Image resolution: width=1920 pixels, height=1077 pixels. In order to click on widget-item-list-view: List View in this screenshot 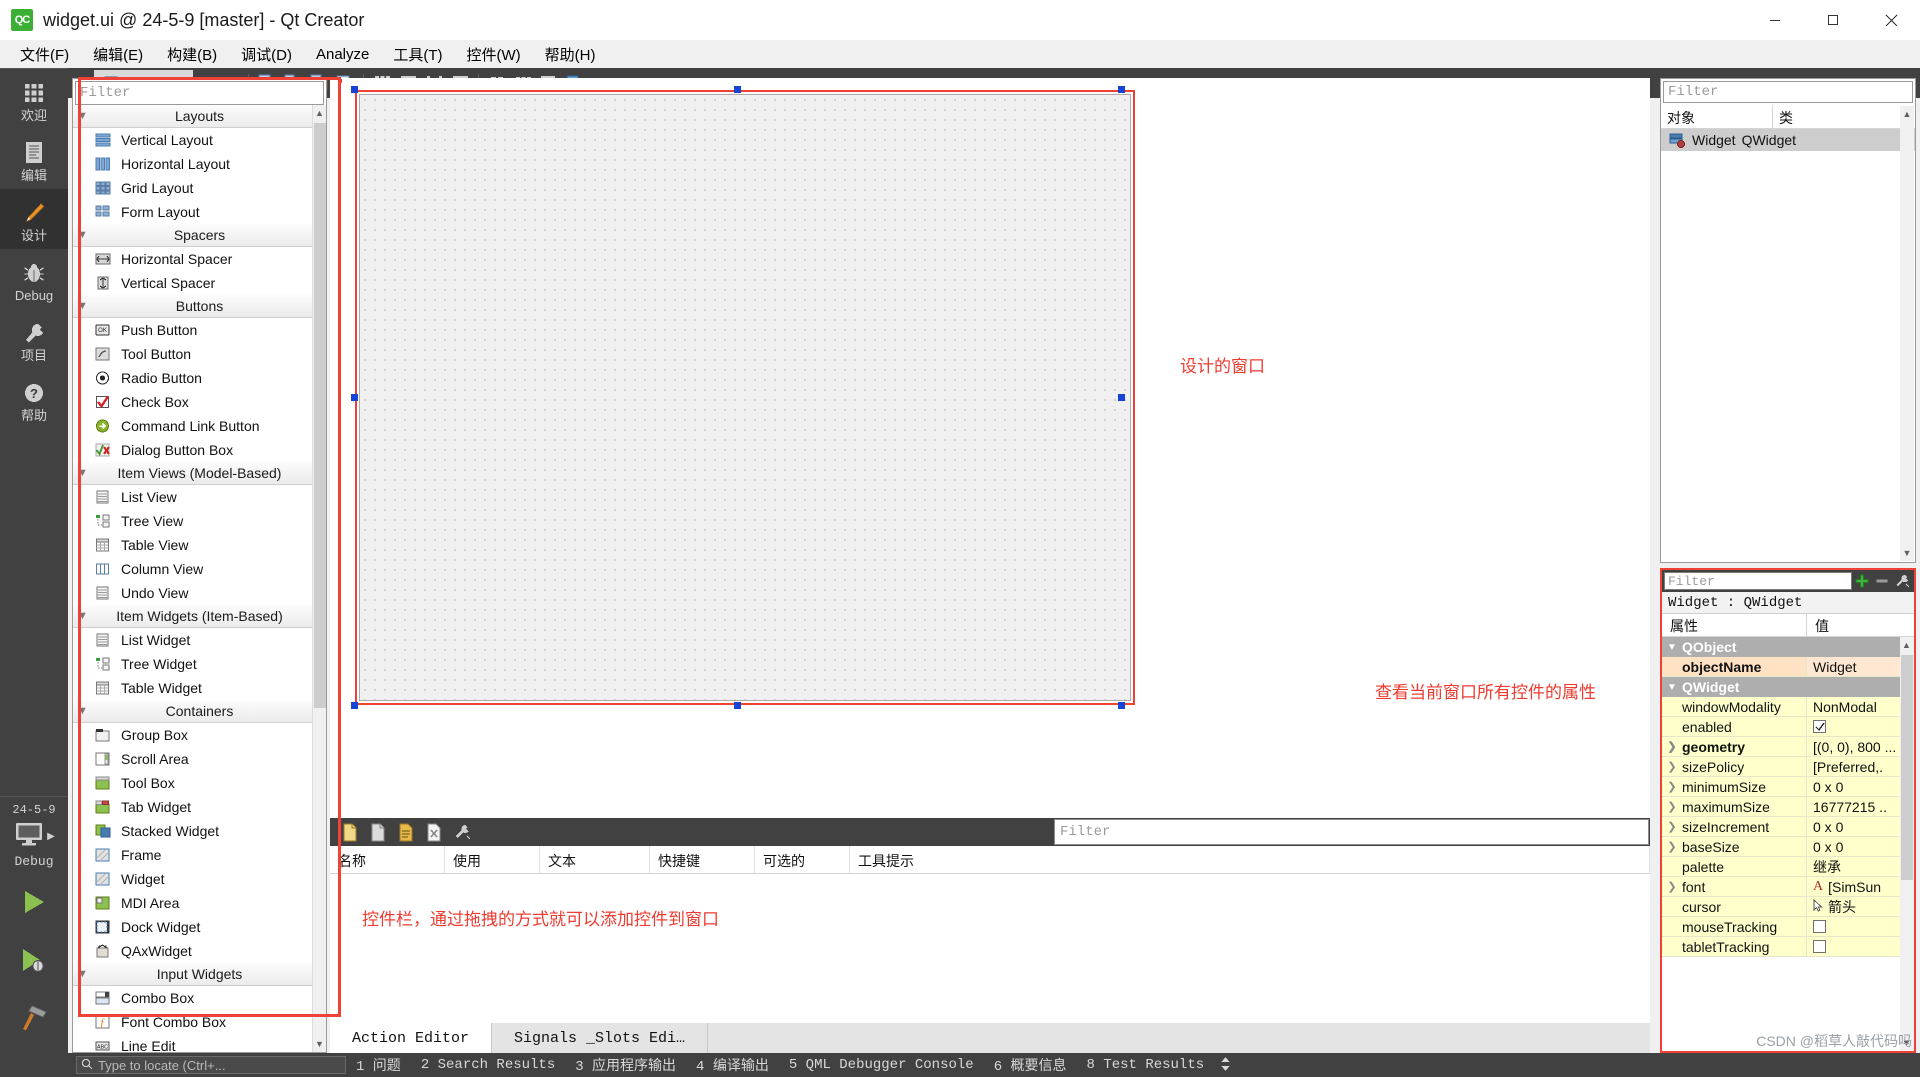, I will do `click(199, 497)`.